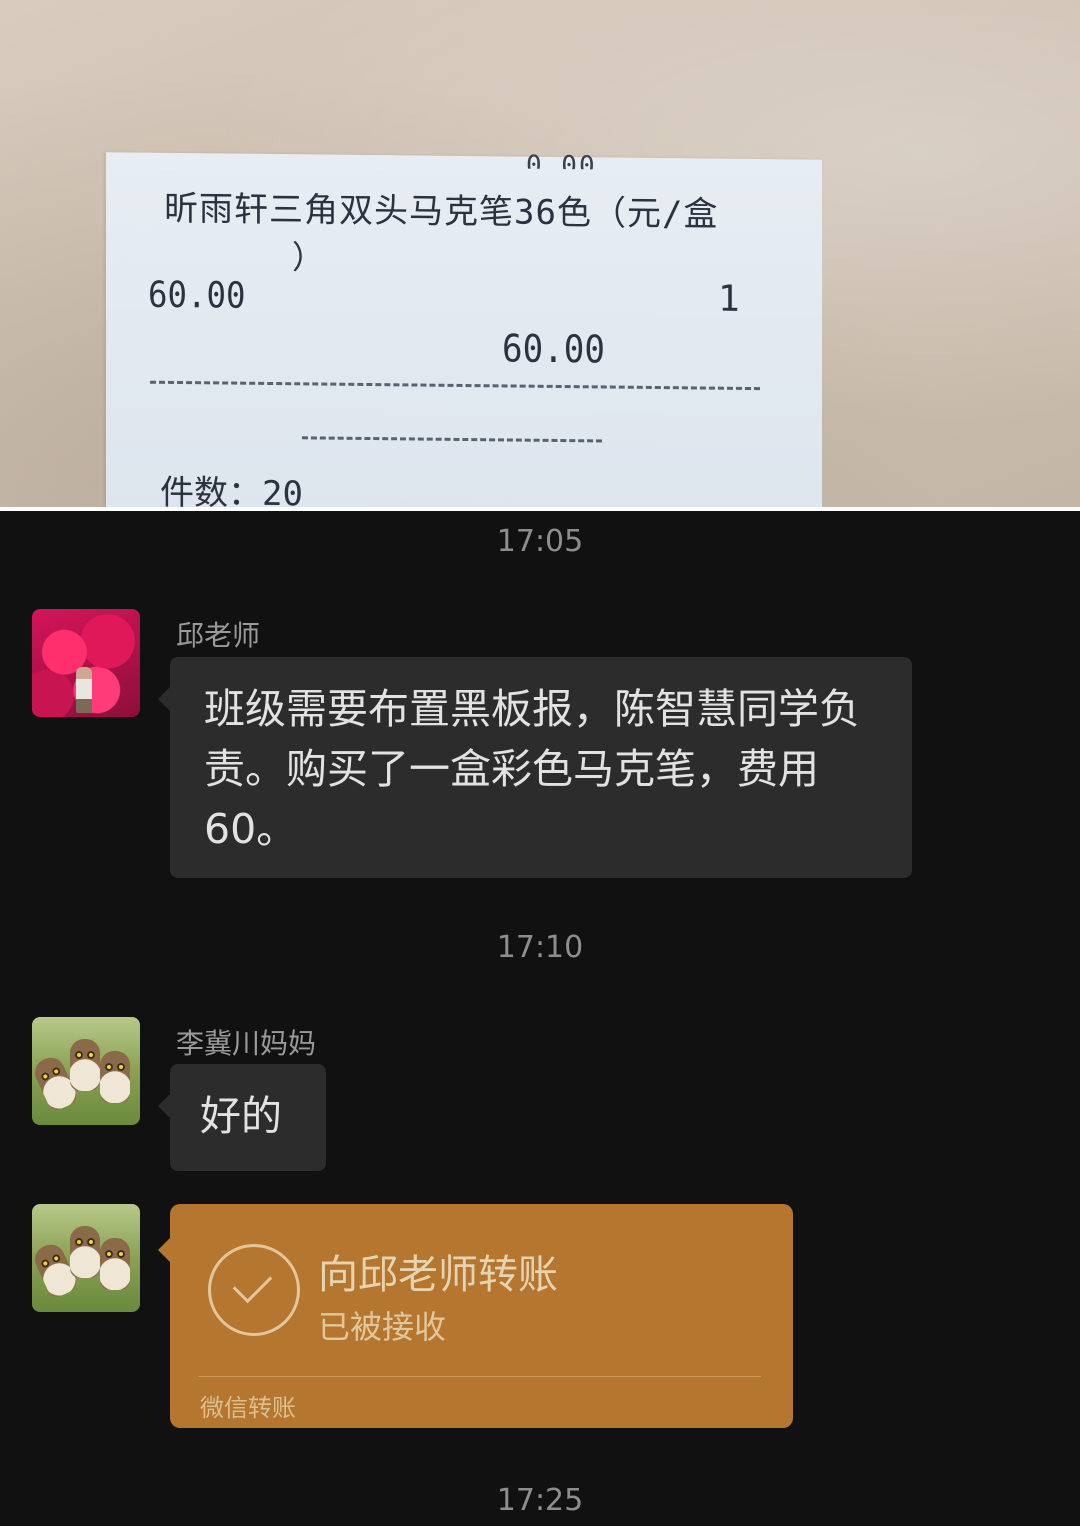 The width and height of the screenshot is (1080, 1526). I want to click on timestamp: 17:05, so click(540, 541).